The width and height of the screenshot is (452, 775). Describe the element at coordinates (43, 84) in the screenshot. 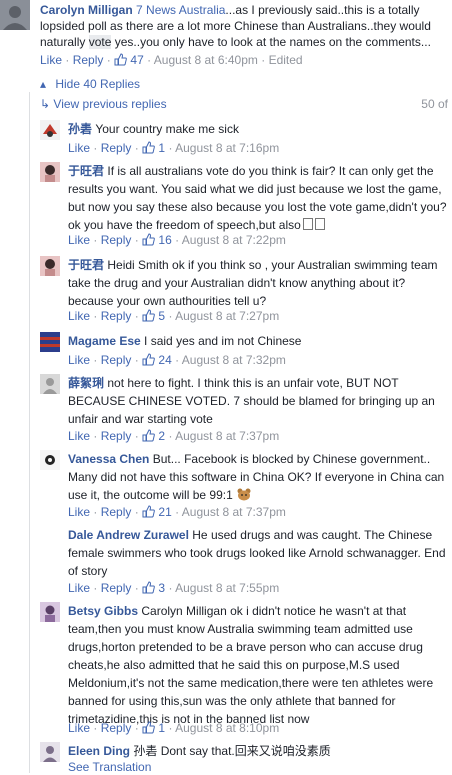

I see `caret-up-icon: ▴` at that location.